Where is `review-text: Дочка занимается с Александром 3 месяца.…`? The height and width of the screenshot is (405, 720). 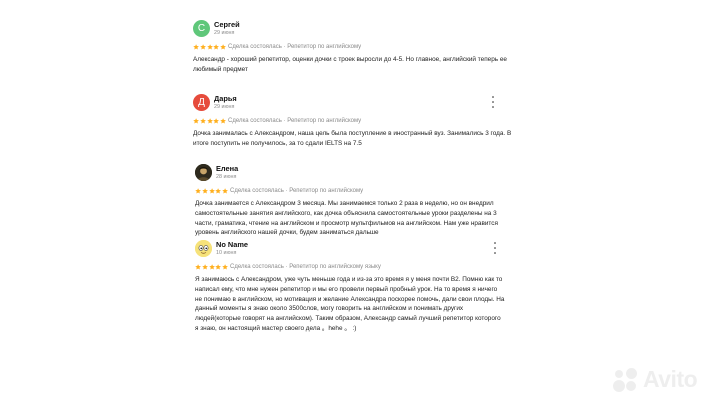 review-text: Дочка занимается с Александром 3 месяца.… is located at coordinates (346, 218).